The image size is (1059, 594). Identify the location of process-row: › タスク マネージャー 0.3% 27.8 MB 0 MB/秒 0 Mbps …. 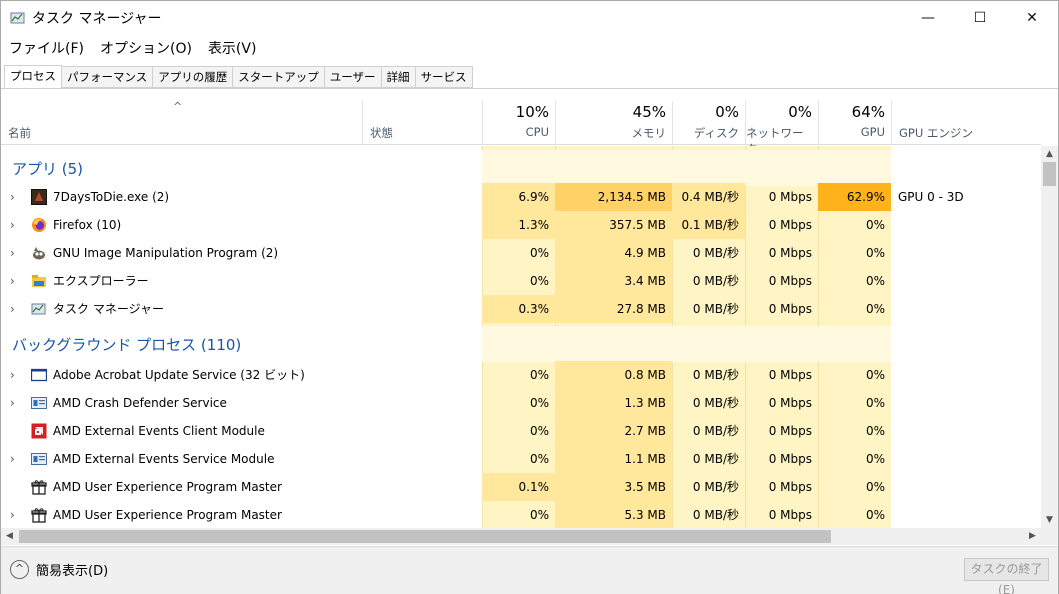
(521, 309).